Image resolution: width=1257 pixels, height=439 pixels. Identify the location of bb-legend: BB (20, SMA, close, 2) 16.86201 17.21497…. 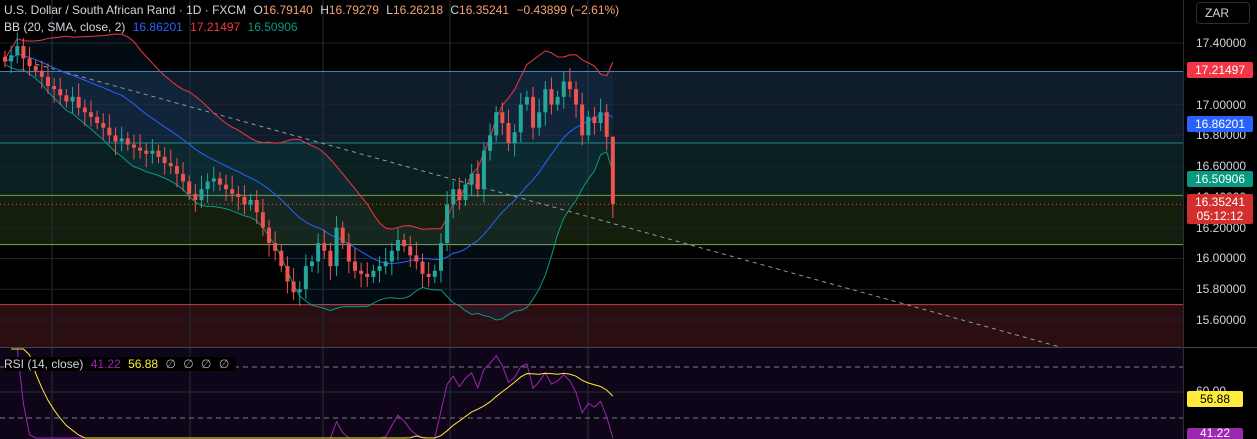
(153, 27).